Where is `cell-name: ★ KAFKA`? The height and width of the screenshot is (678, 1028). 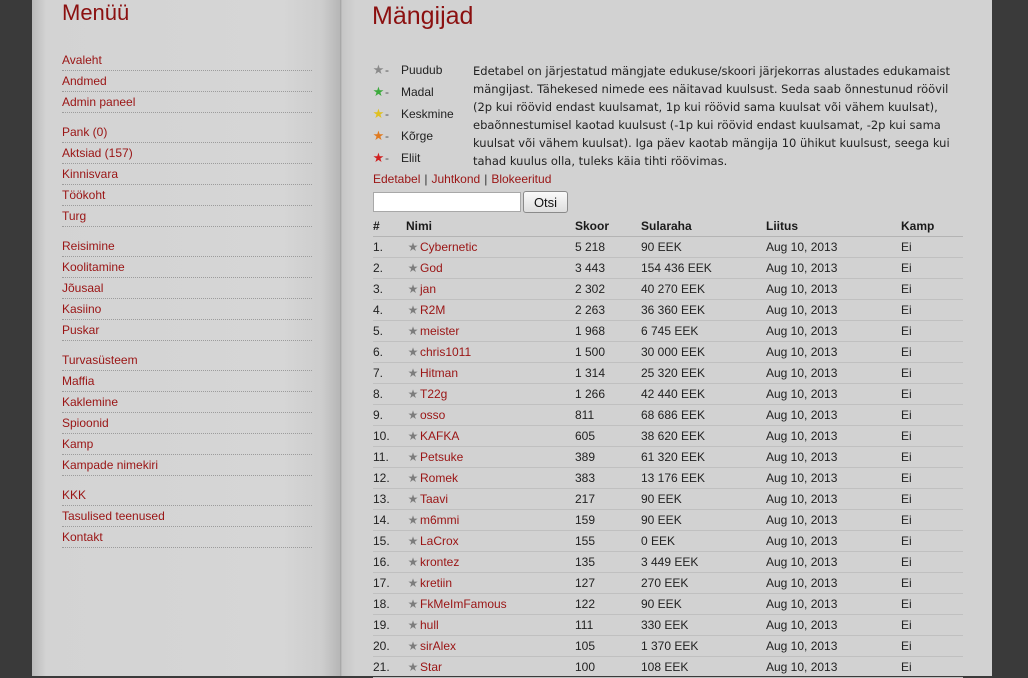
cell-name: ★ KAFKA is located at coordinates (490, 436).